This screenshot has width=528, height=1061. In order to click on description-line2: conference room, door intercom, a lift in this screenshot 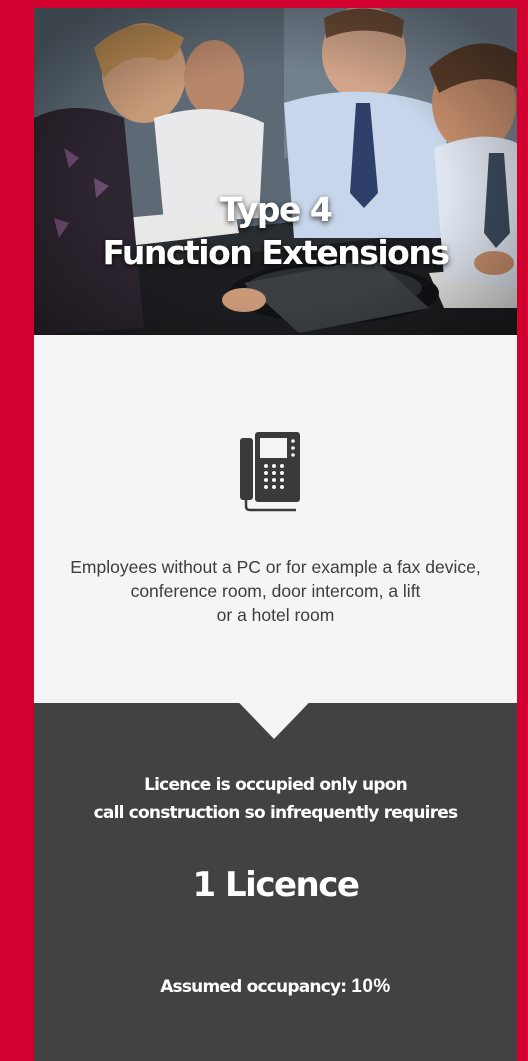, I will do `click(275, 591)`.